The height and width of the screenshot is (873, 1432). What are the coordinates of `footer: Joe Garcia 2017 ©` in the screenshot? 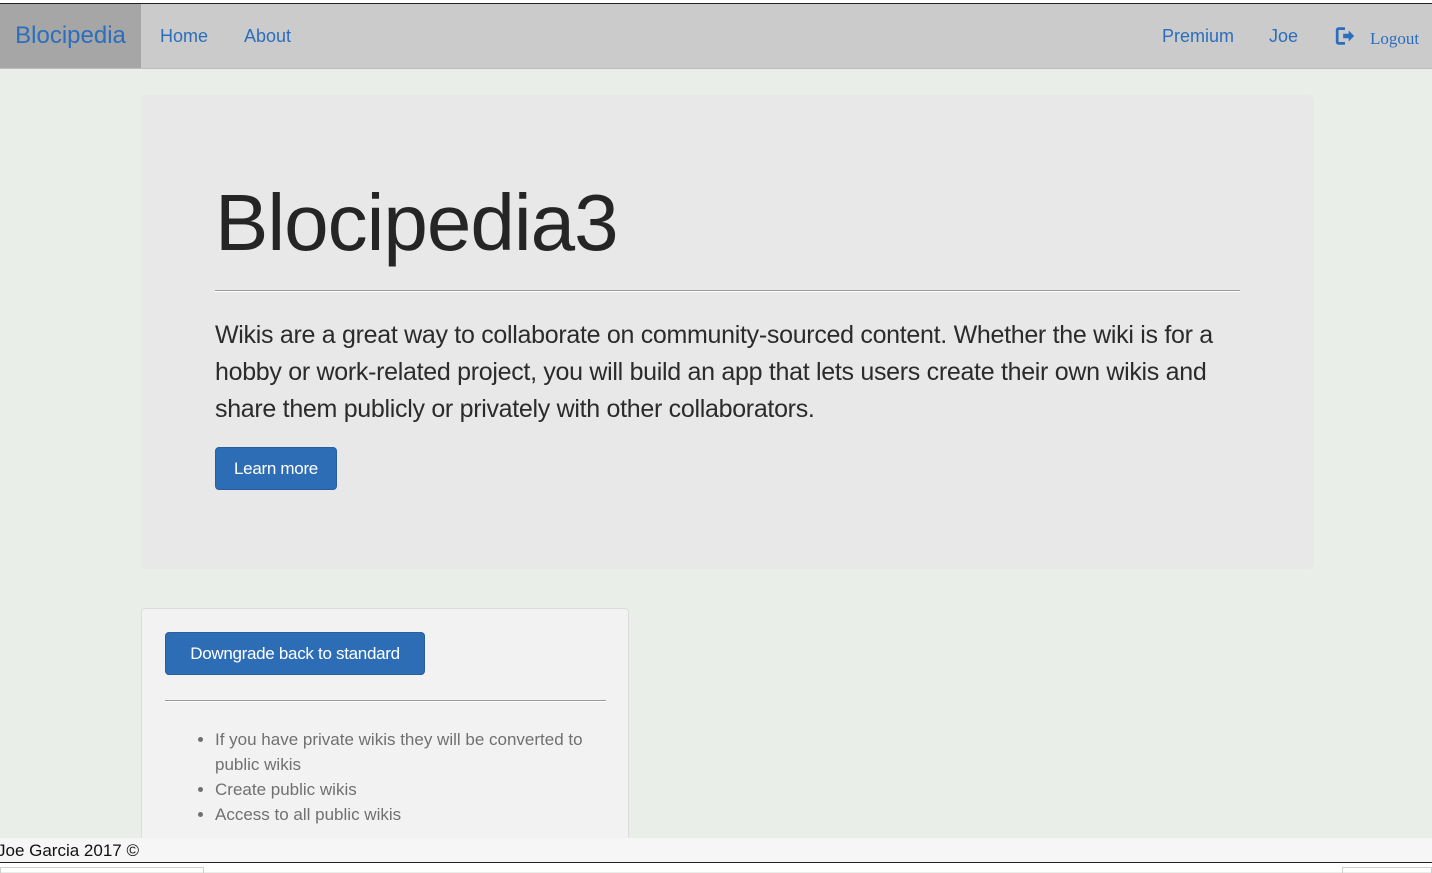 It's located at (716, 850).